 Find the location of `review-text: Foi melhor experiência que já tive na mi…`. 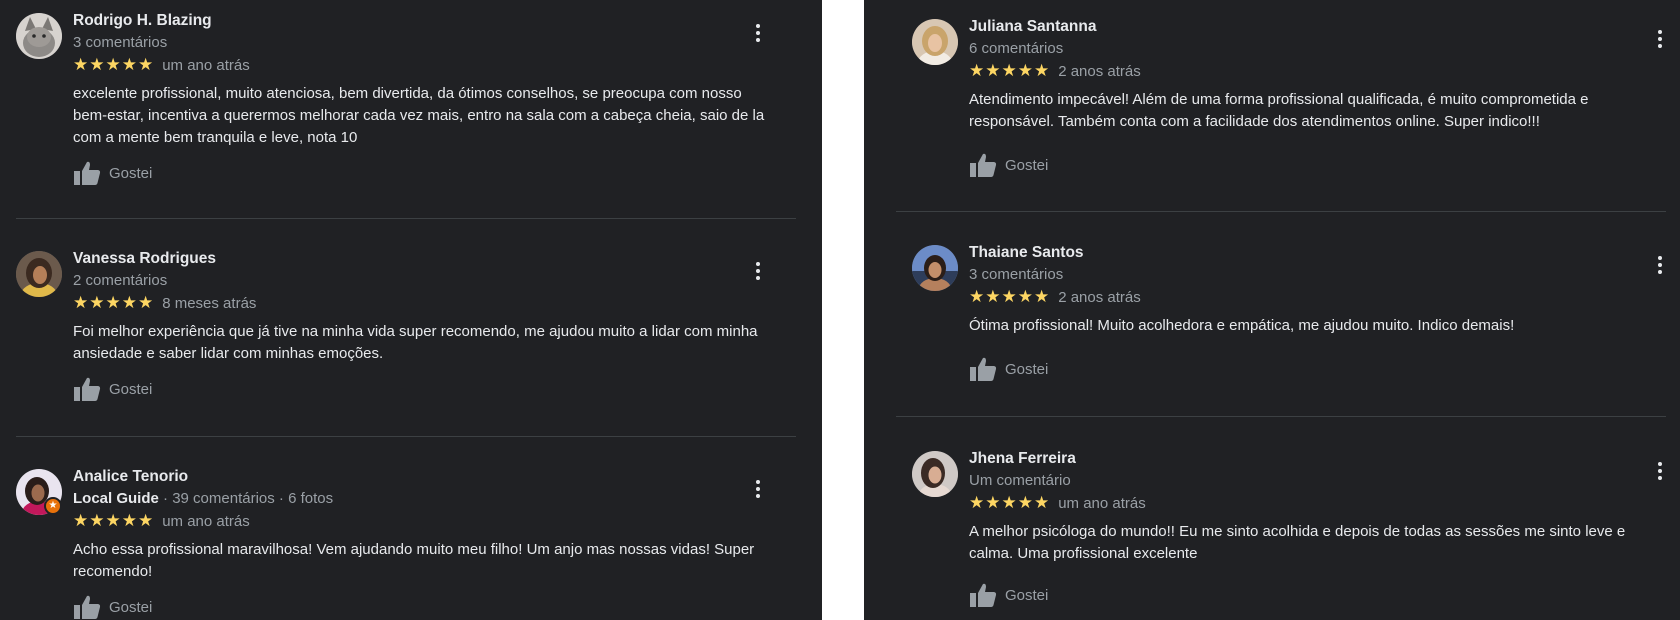

review-text: Foi melhor experiência que já tive na mi… is located at coordinates (415, 342).